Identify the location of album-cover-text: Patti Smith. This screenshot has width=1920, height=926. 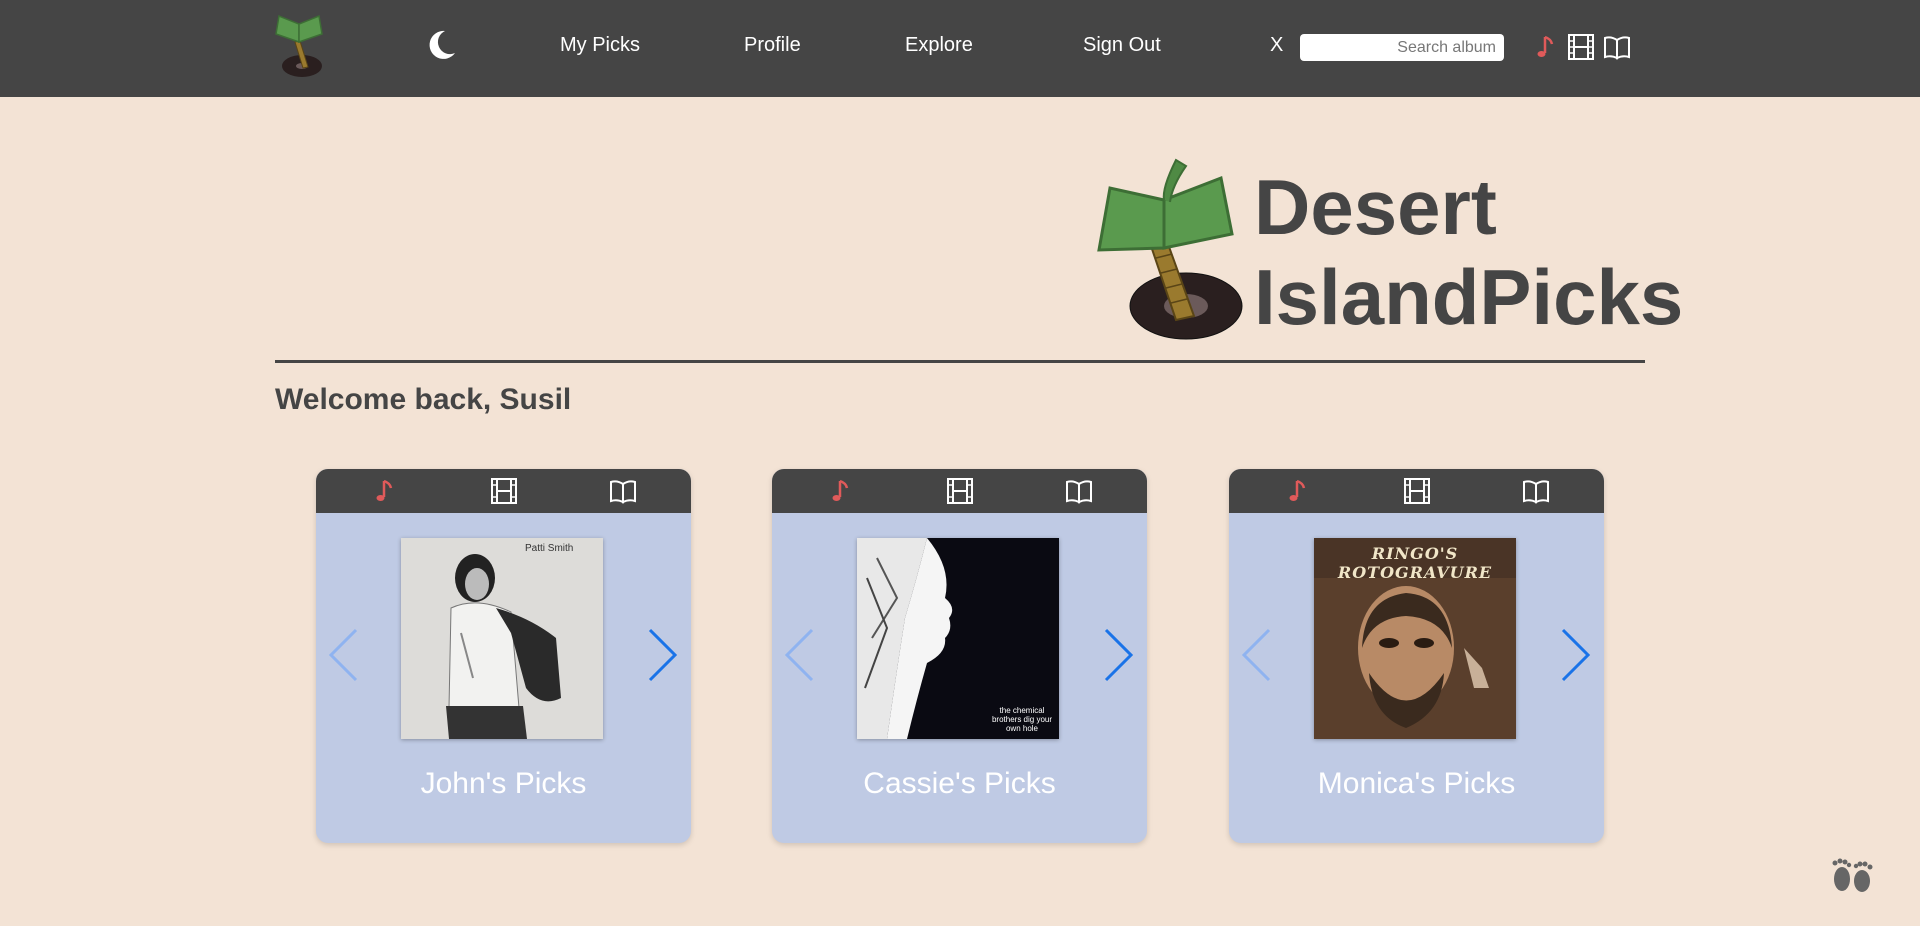
(549, 548).